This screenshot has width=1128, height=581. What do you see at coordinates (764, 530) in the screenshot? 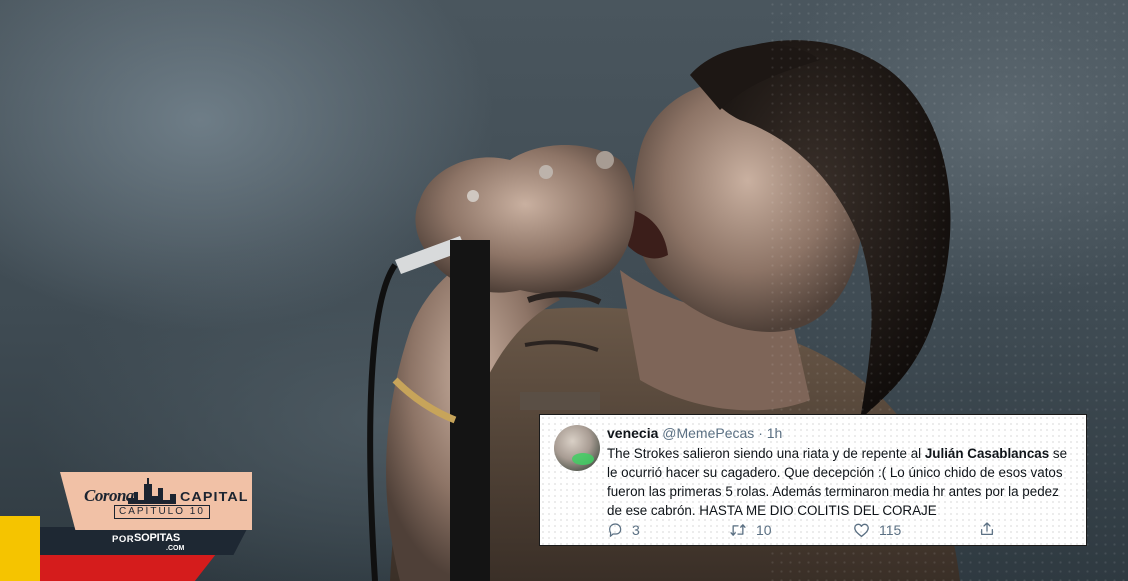
I see `retweet-count: 10` at bounding box center [764, 530].